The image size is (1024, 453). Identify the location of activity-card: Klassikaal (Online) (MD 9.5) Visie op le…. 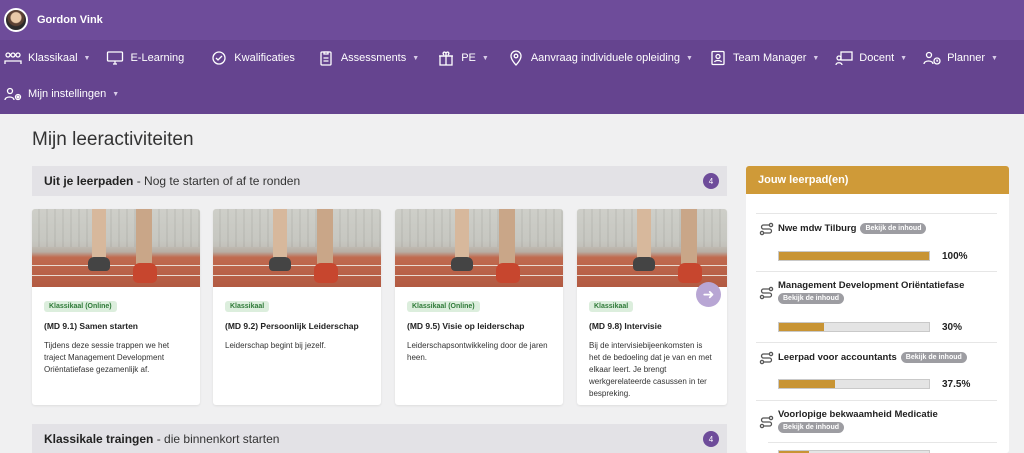
(479, 307).